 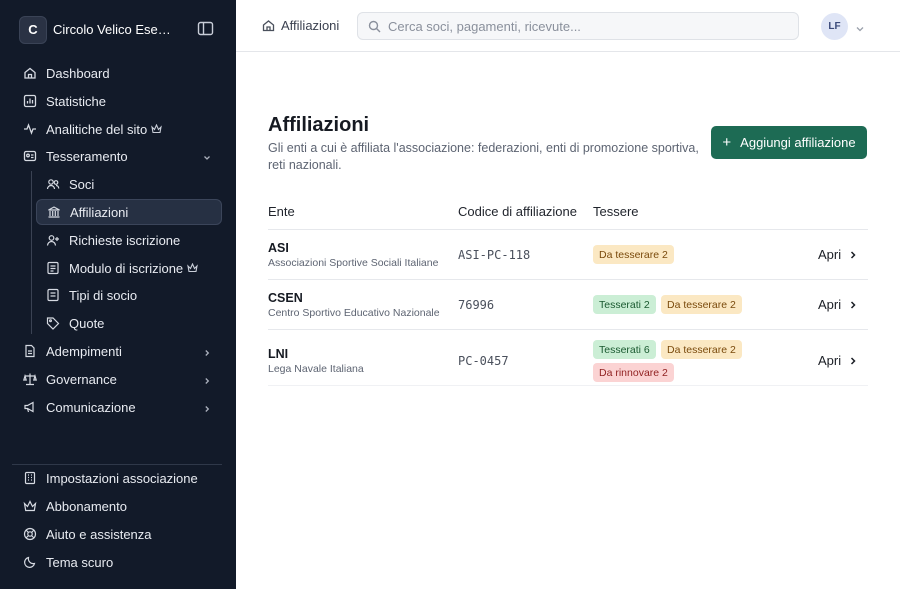 What do you see at coordinates (30, 351) in the screenshot?
I see `document-icon` at bounding box center [30, 351].